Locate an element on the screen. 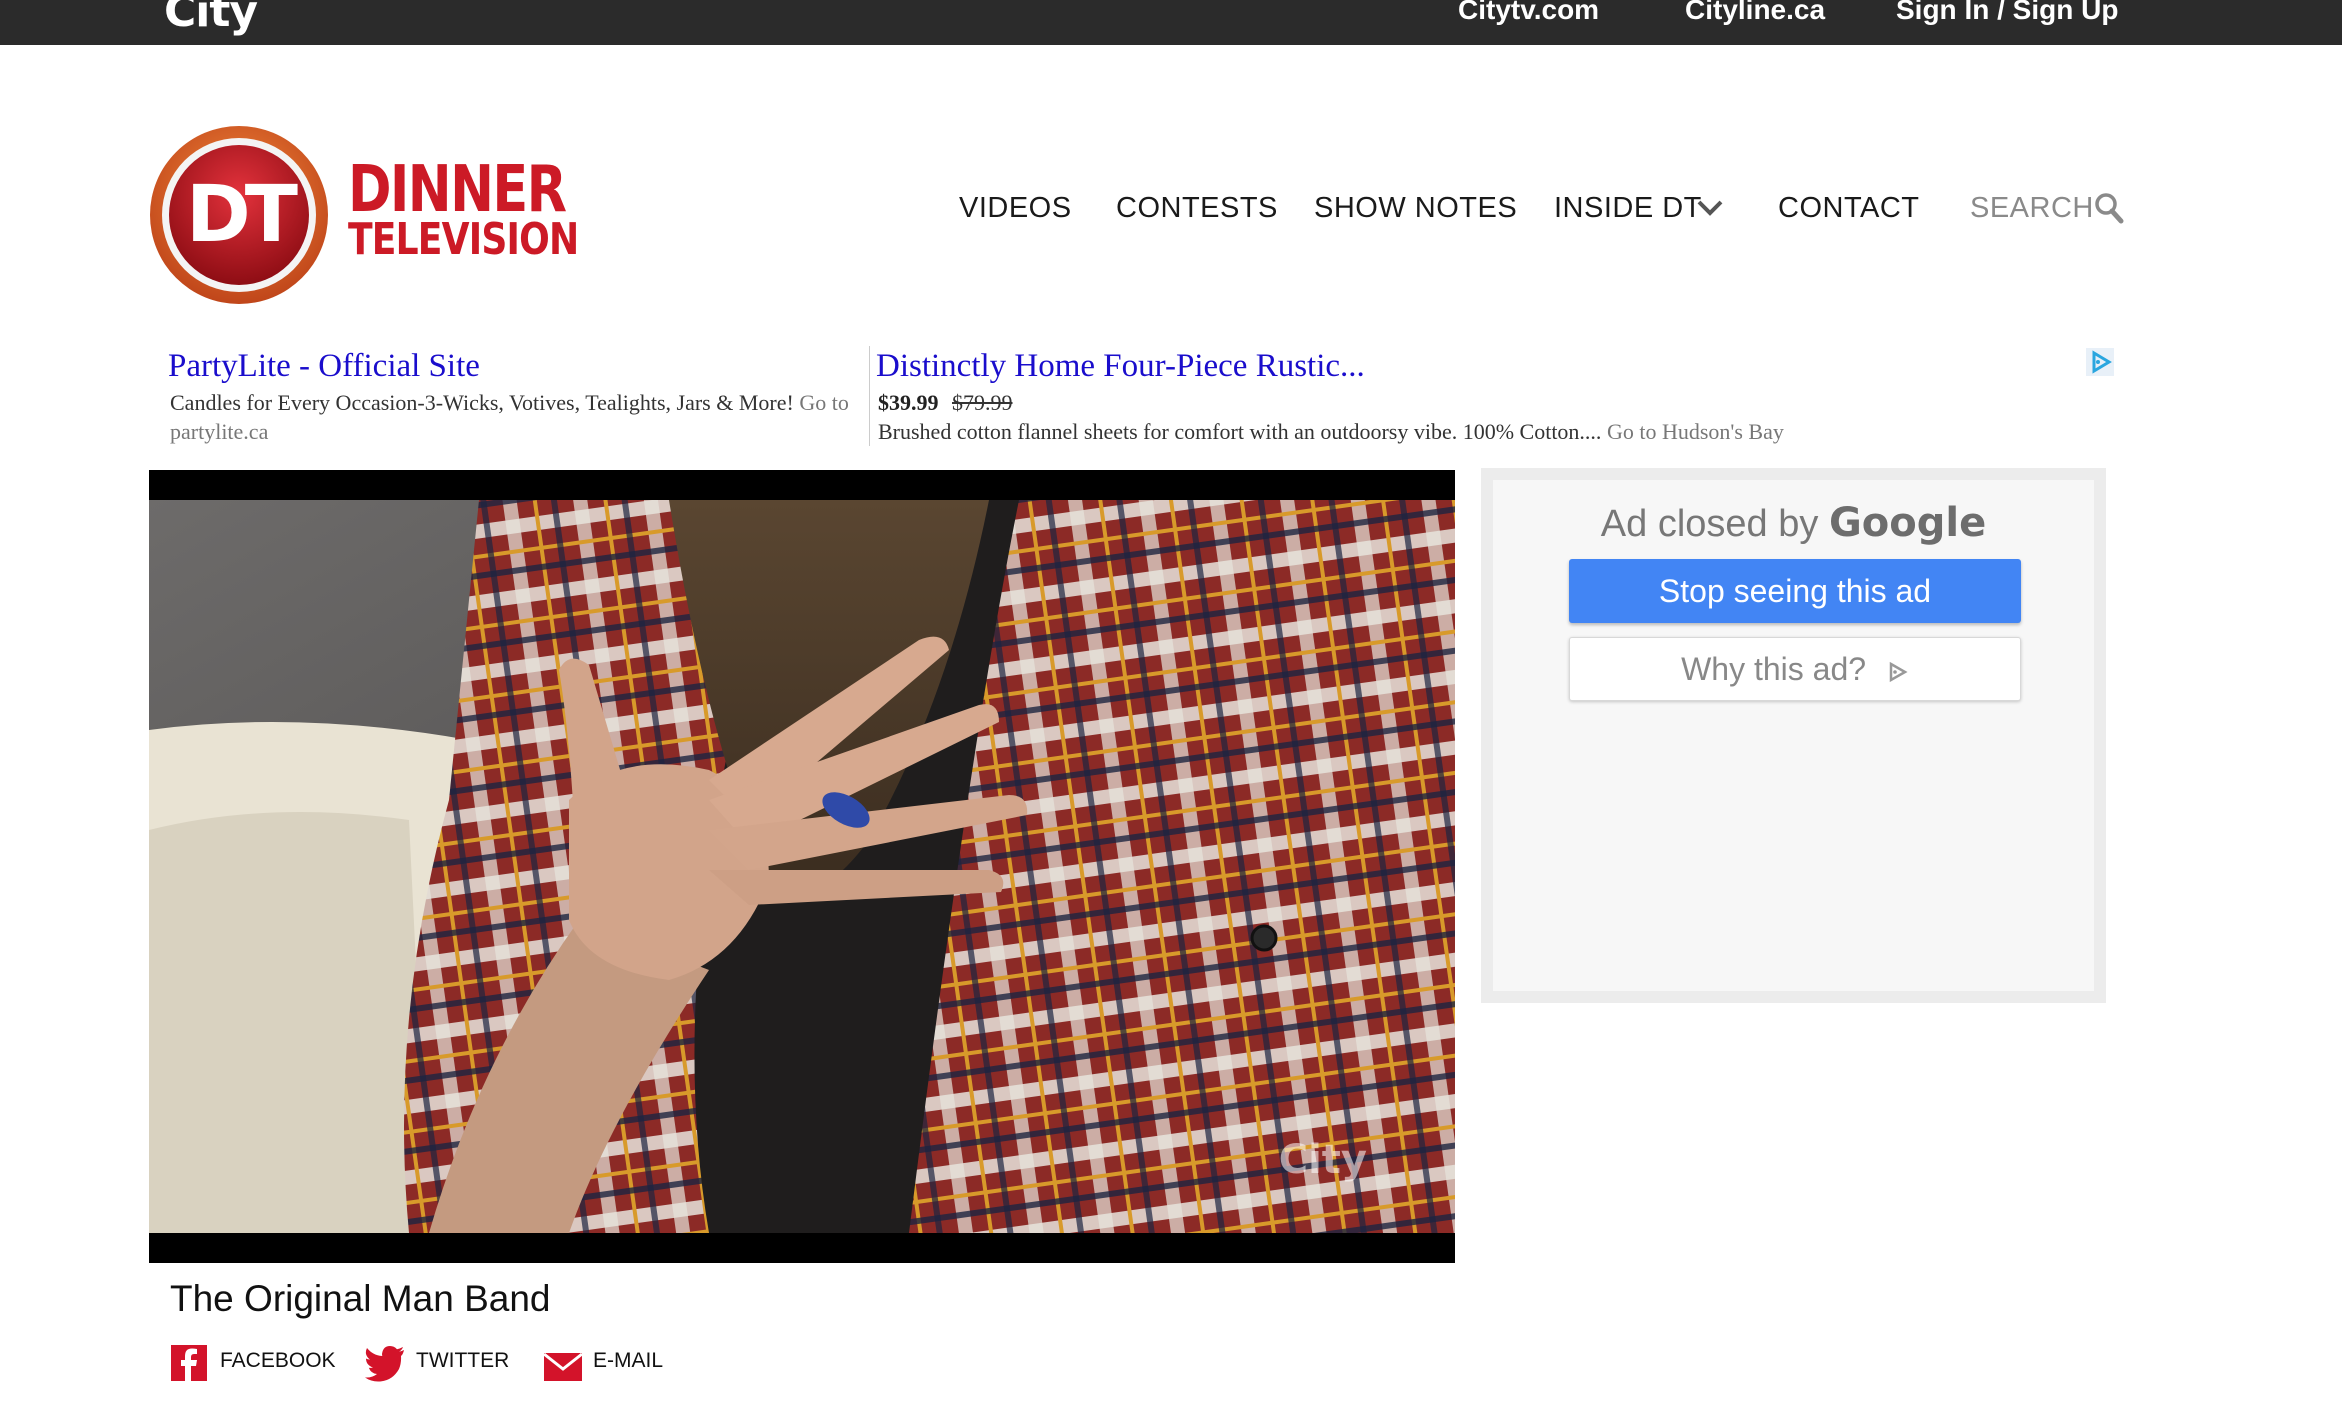 The image size is (2342, 1418). share-twitter-label: TWITTER is located at coordinates (463, 1360).